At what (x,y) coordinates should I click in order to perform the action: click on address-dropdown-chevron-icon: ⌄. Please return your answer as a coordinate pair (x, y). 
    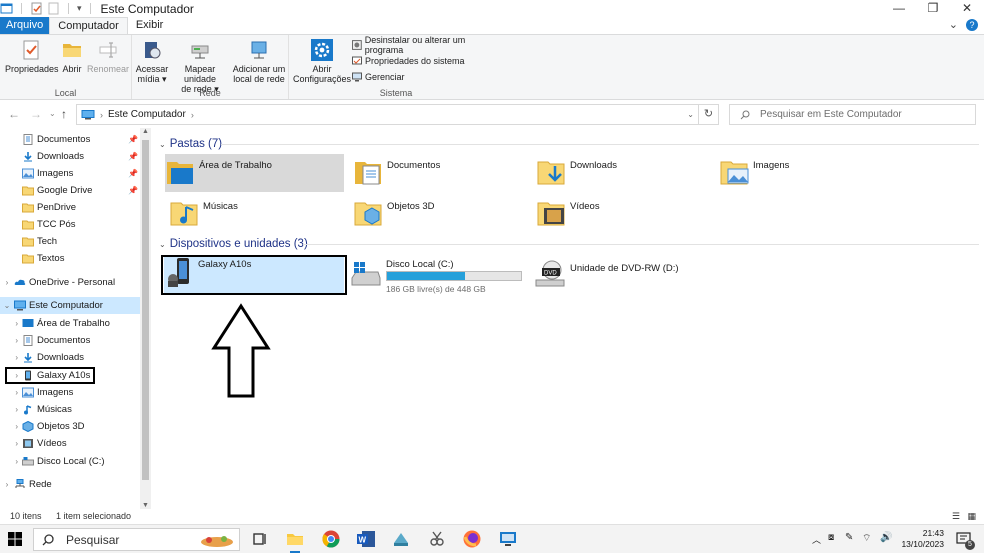
    Looking at the image, I should click on (690, 114).